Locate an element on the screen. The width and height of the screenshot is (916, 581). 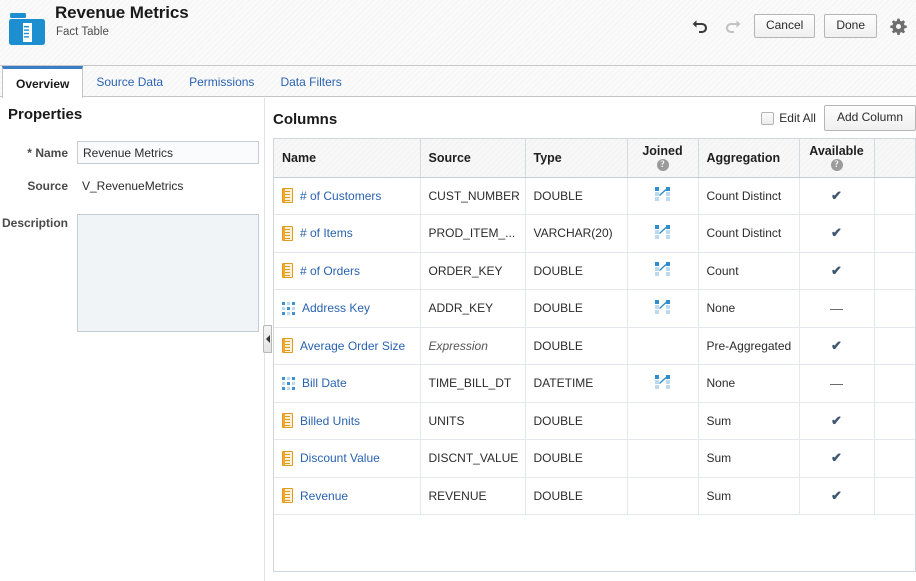
tab-data-filters: Data Filters is located at coordinates (310, 81).